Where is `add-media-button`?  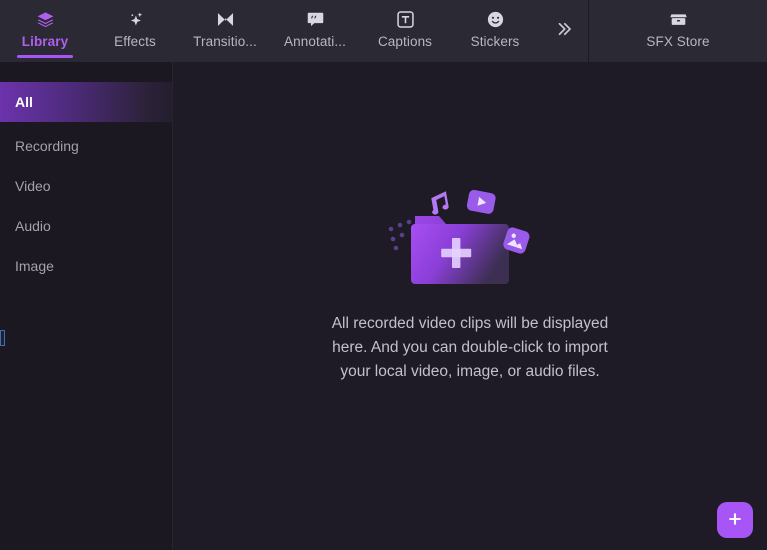
add-media-button is located at coordinates (735, 520).